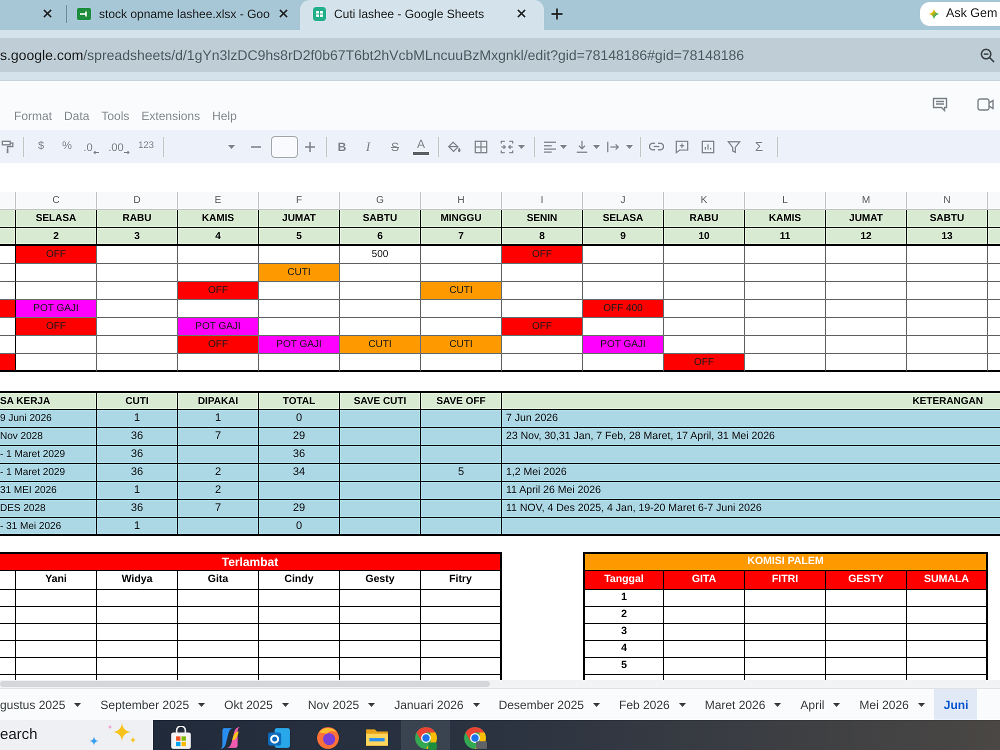  I want to click on table-header-cell: RABU, so click(137, 219).